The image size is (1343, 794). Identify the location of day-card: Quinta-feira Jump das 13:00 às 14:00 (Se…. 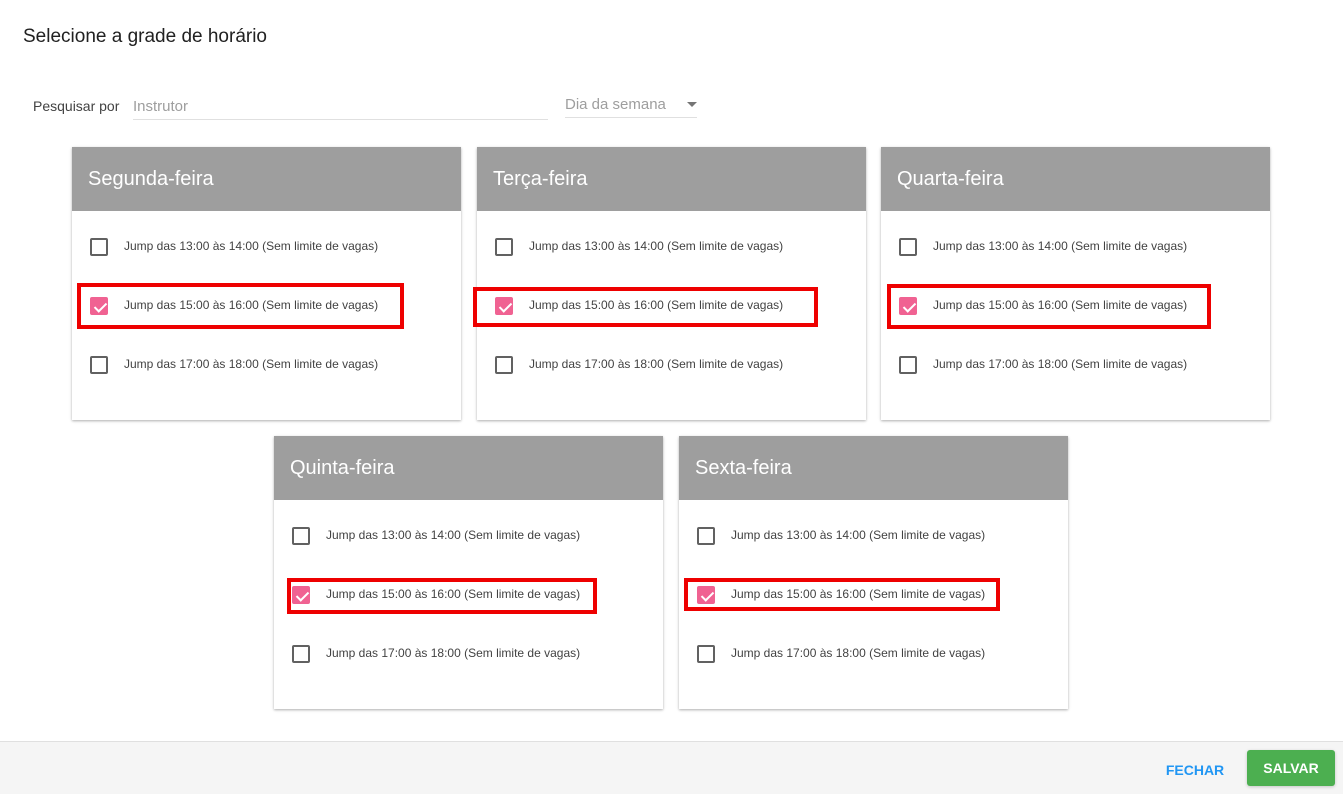
(468, 572).